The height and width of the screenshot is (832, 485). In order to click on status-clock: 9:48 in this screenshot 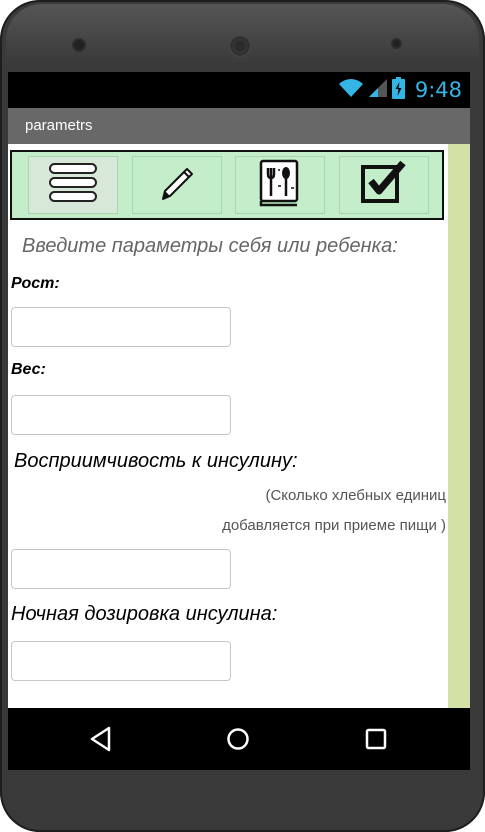, I will do `click(438, 90)`.